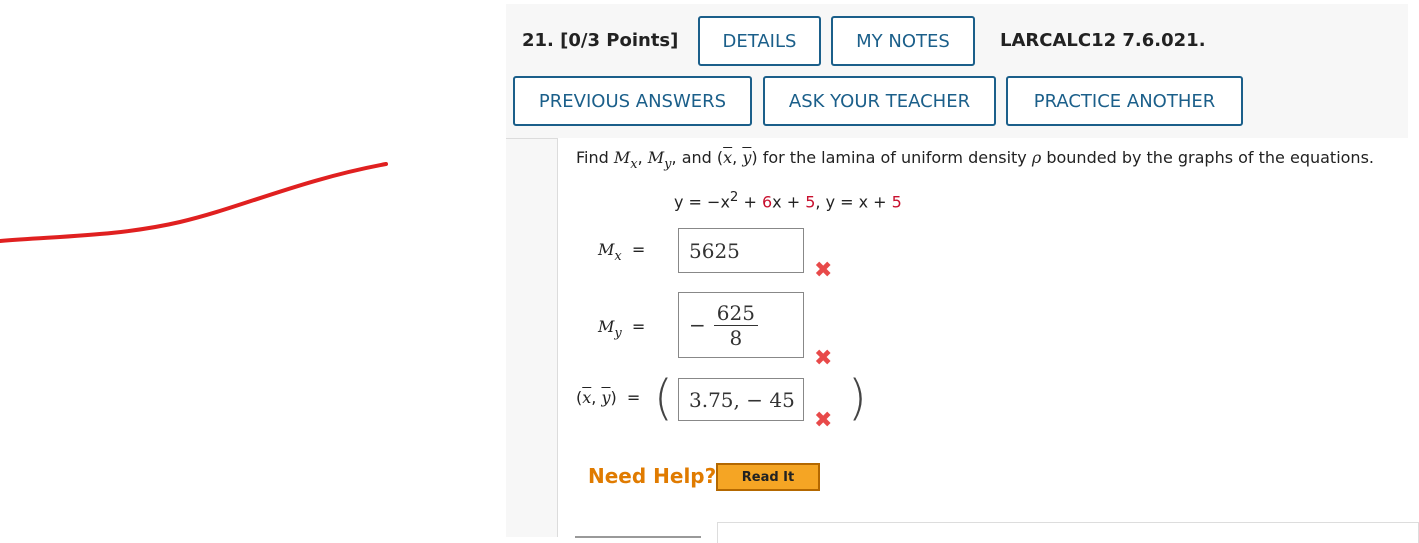  I want to click on problem-text-end: bounded by the graphs of the equations., so click(1210, 157).